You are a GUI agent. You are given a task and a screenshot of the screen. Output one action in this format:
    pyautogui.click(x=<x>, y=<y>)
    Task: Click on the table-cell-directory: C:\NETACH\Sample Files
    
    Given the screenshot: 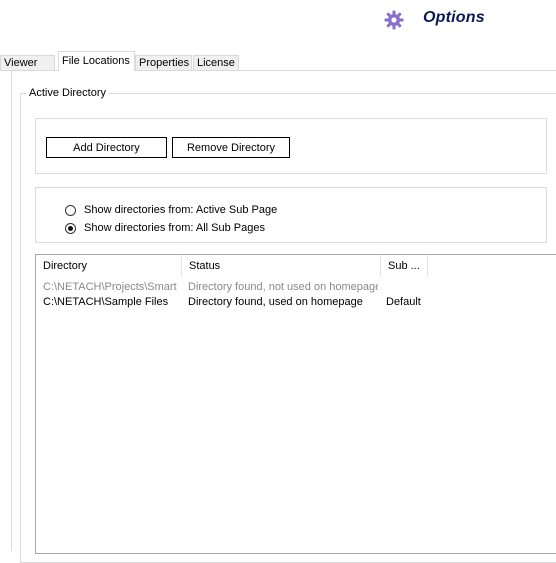 What is the action you would take?
    pyautogui.click(x=111, y=302)
    